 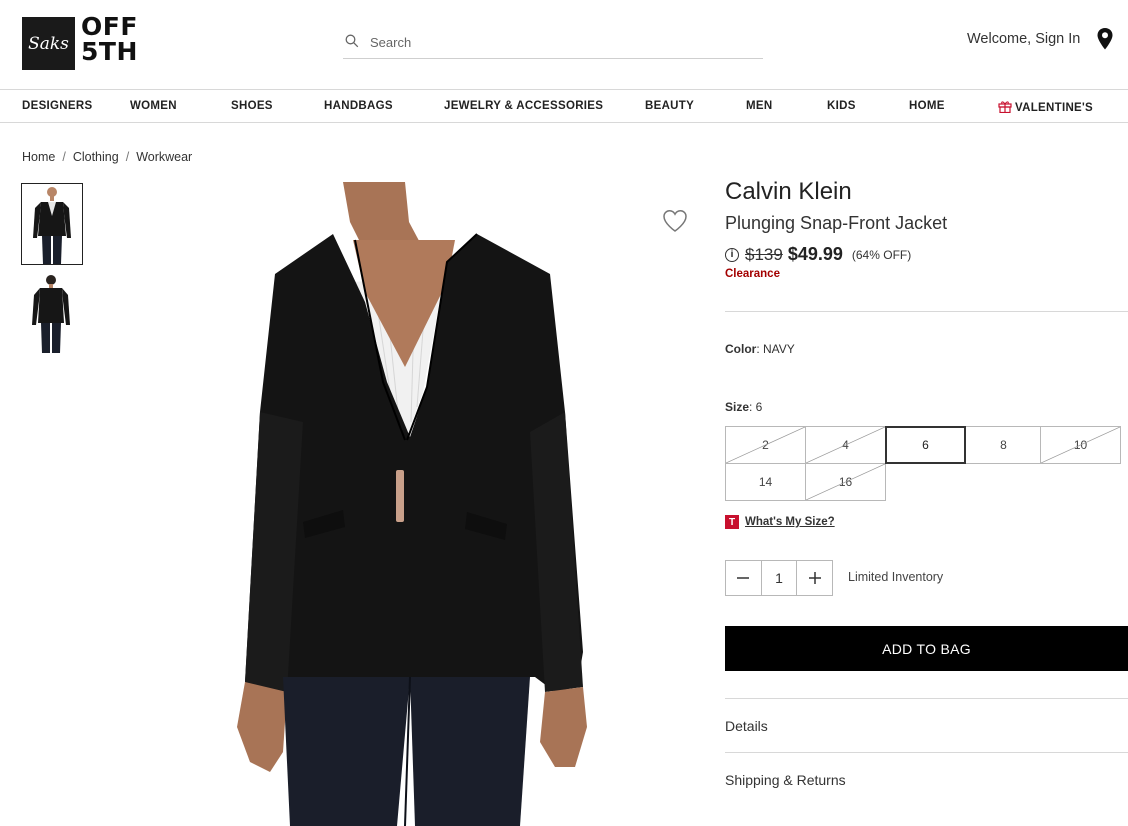 I want to click on nav-designers: DESIGNERS, so click(x=57, y=106).